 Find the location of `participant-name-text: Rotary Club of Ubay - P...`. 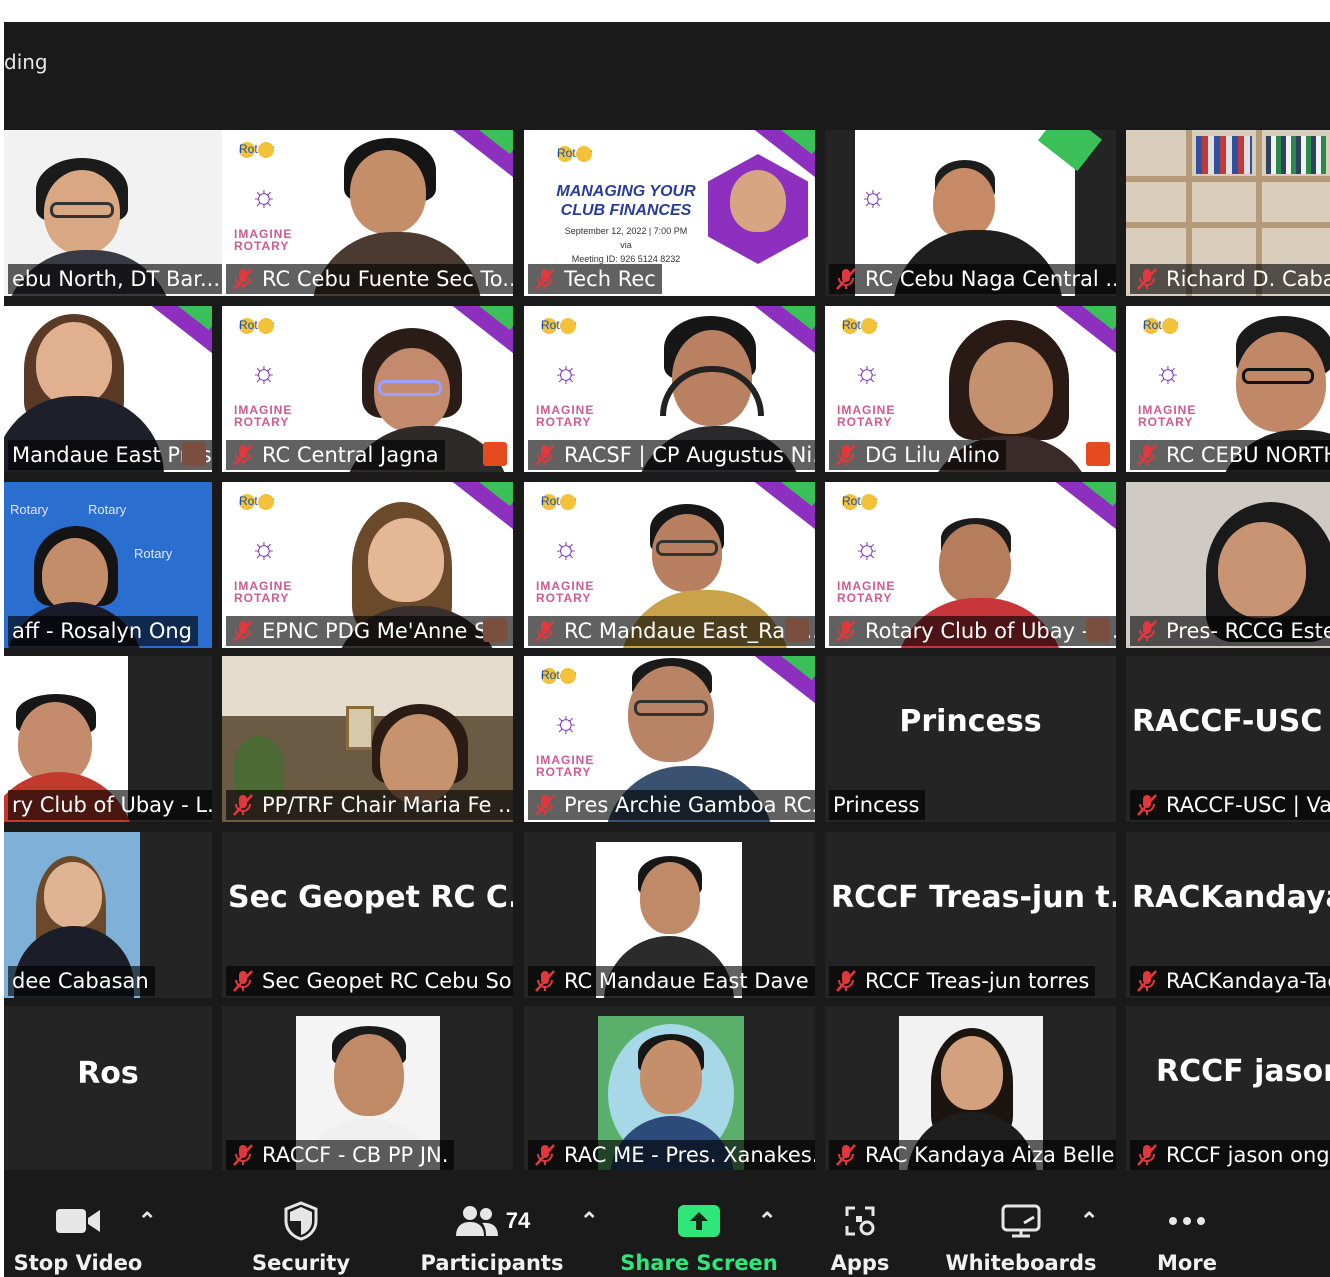

participant-name-text: Rotary Club of Ubay - P... is located at coordinates (990, 631).